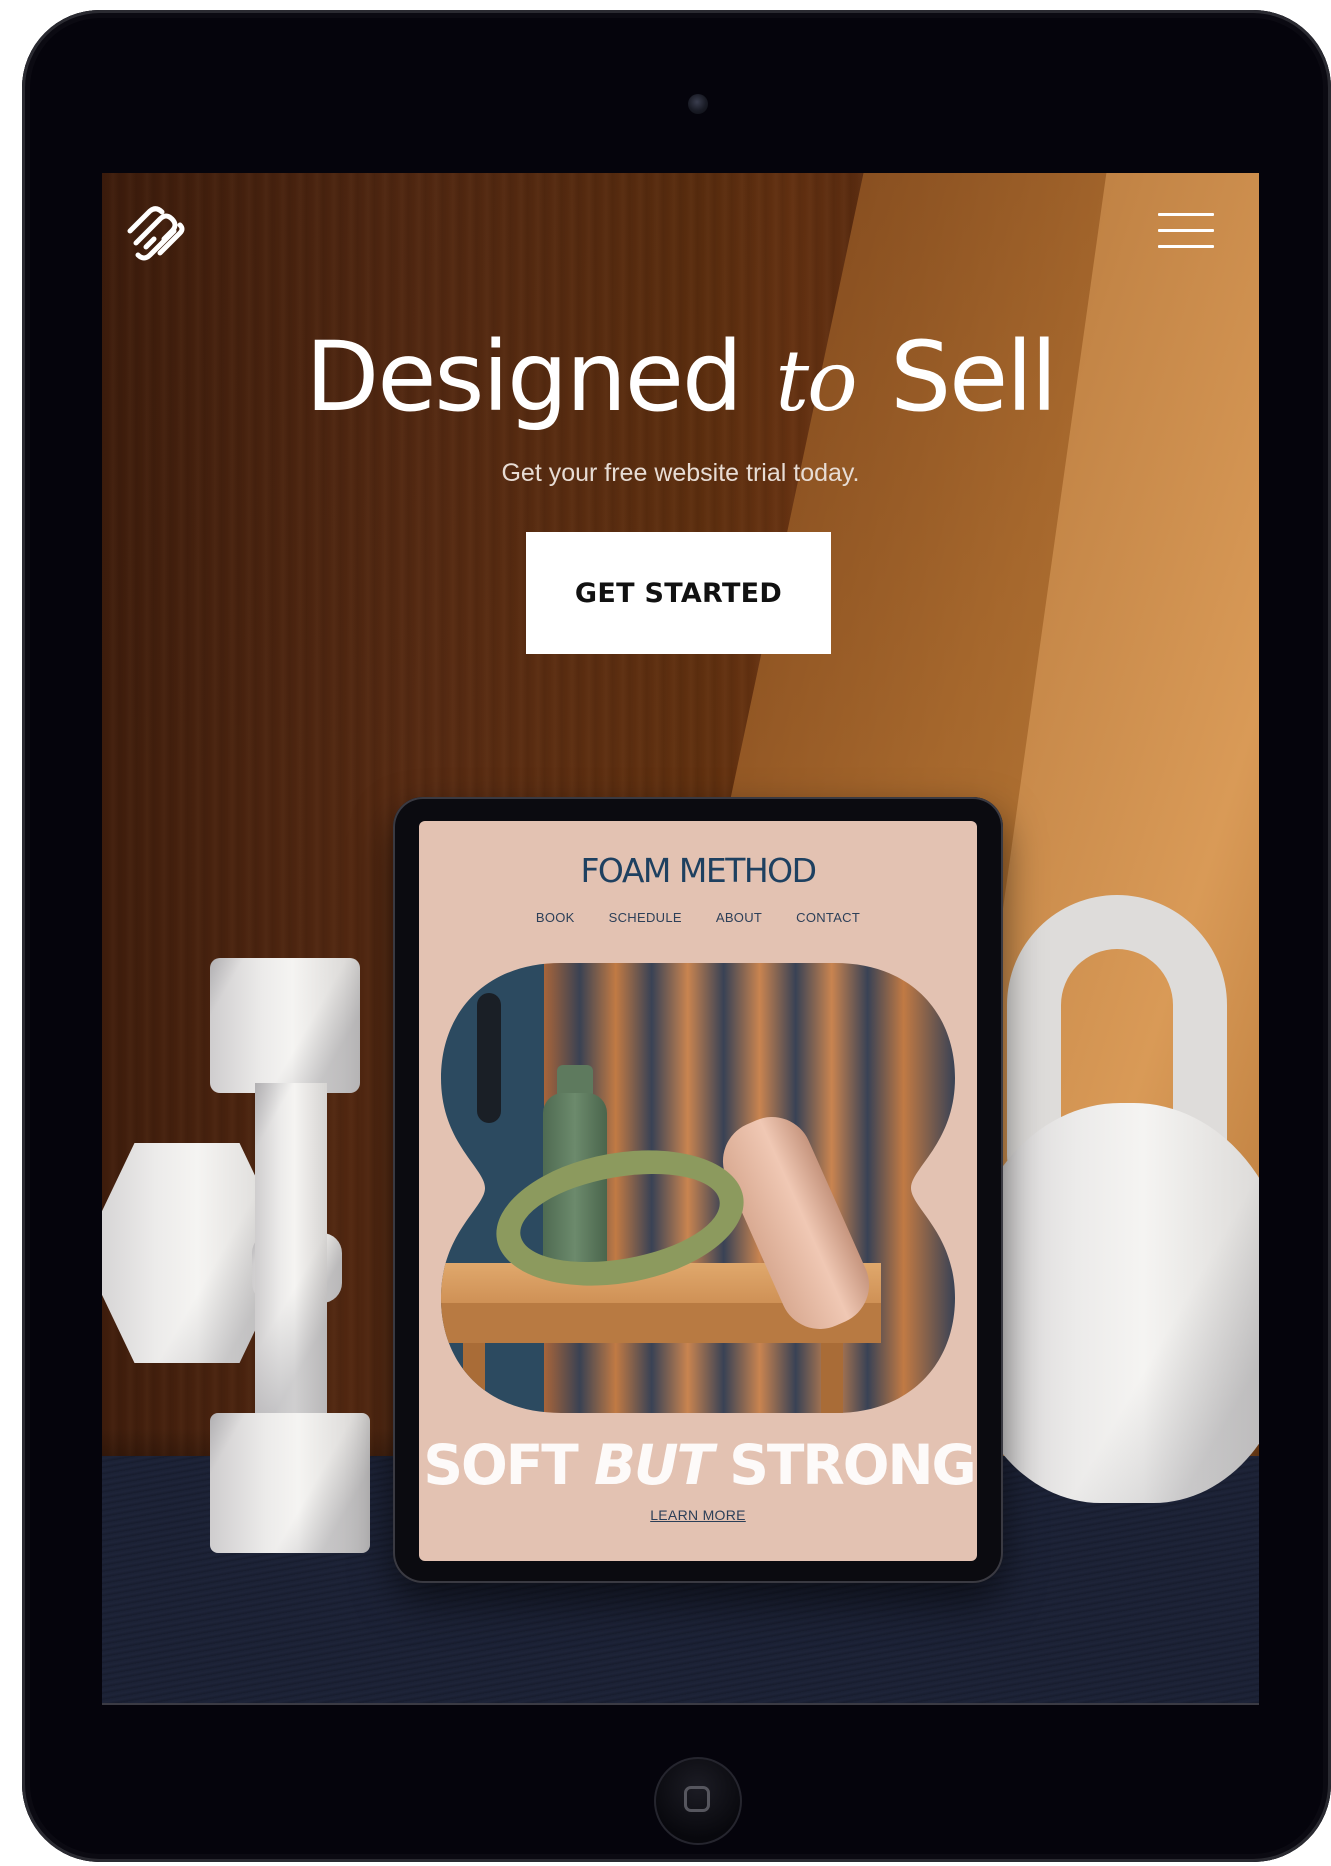  What do you see at coordinates (680, 473) in the screenshot?
I see `hero-subtitle: Get your free website trial today.` at bounding box center [680, 473].